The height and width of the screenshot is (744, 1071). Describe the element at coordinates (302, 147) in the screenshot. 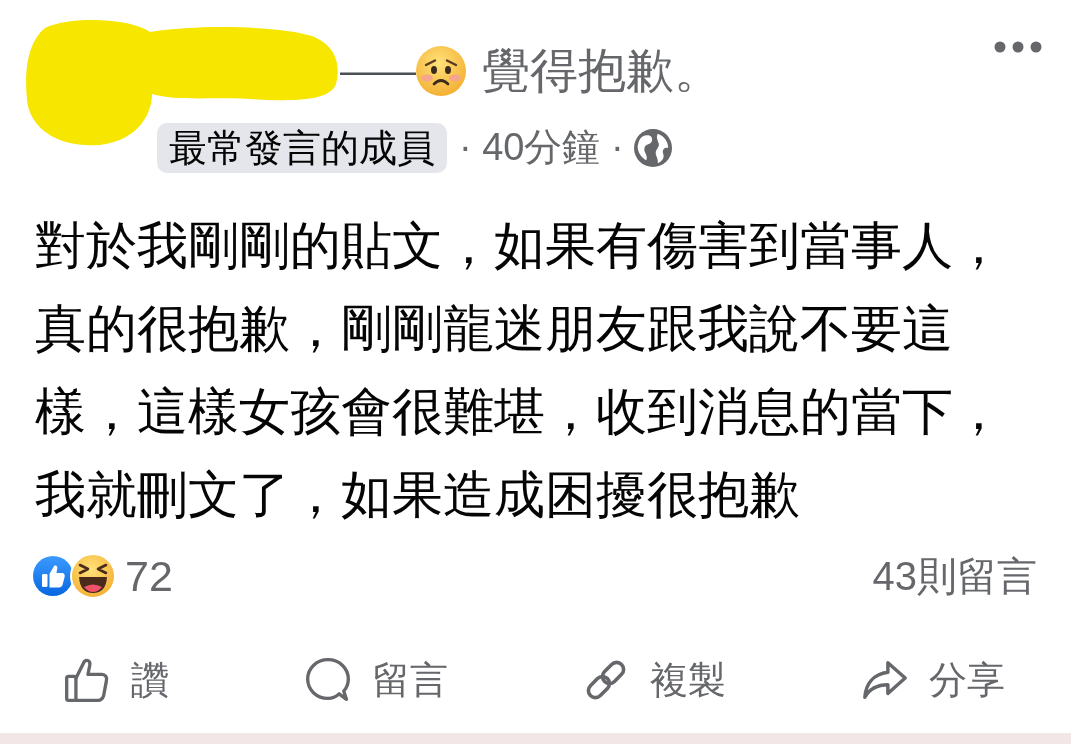

I see `member-badge: 最常發言的成員` at that location.